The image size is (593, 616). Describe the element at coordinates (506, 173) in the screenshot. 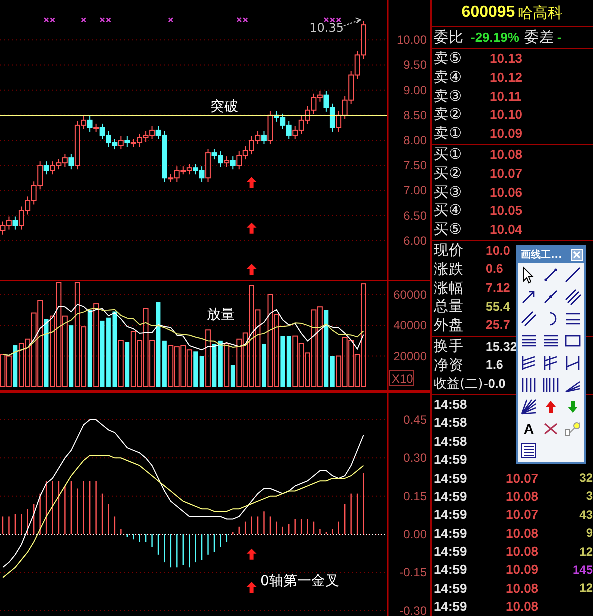

I see `field-value: 10.07` at that location.